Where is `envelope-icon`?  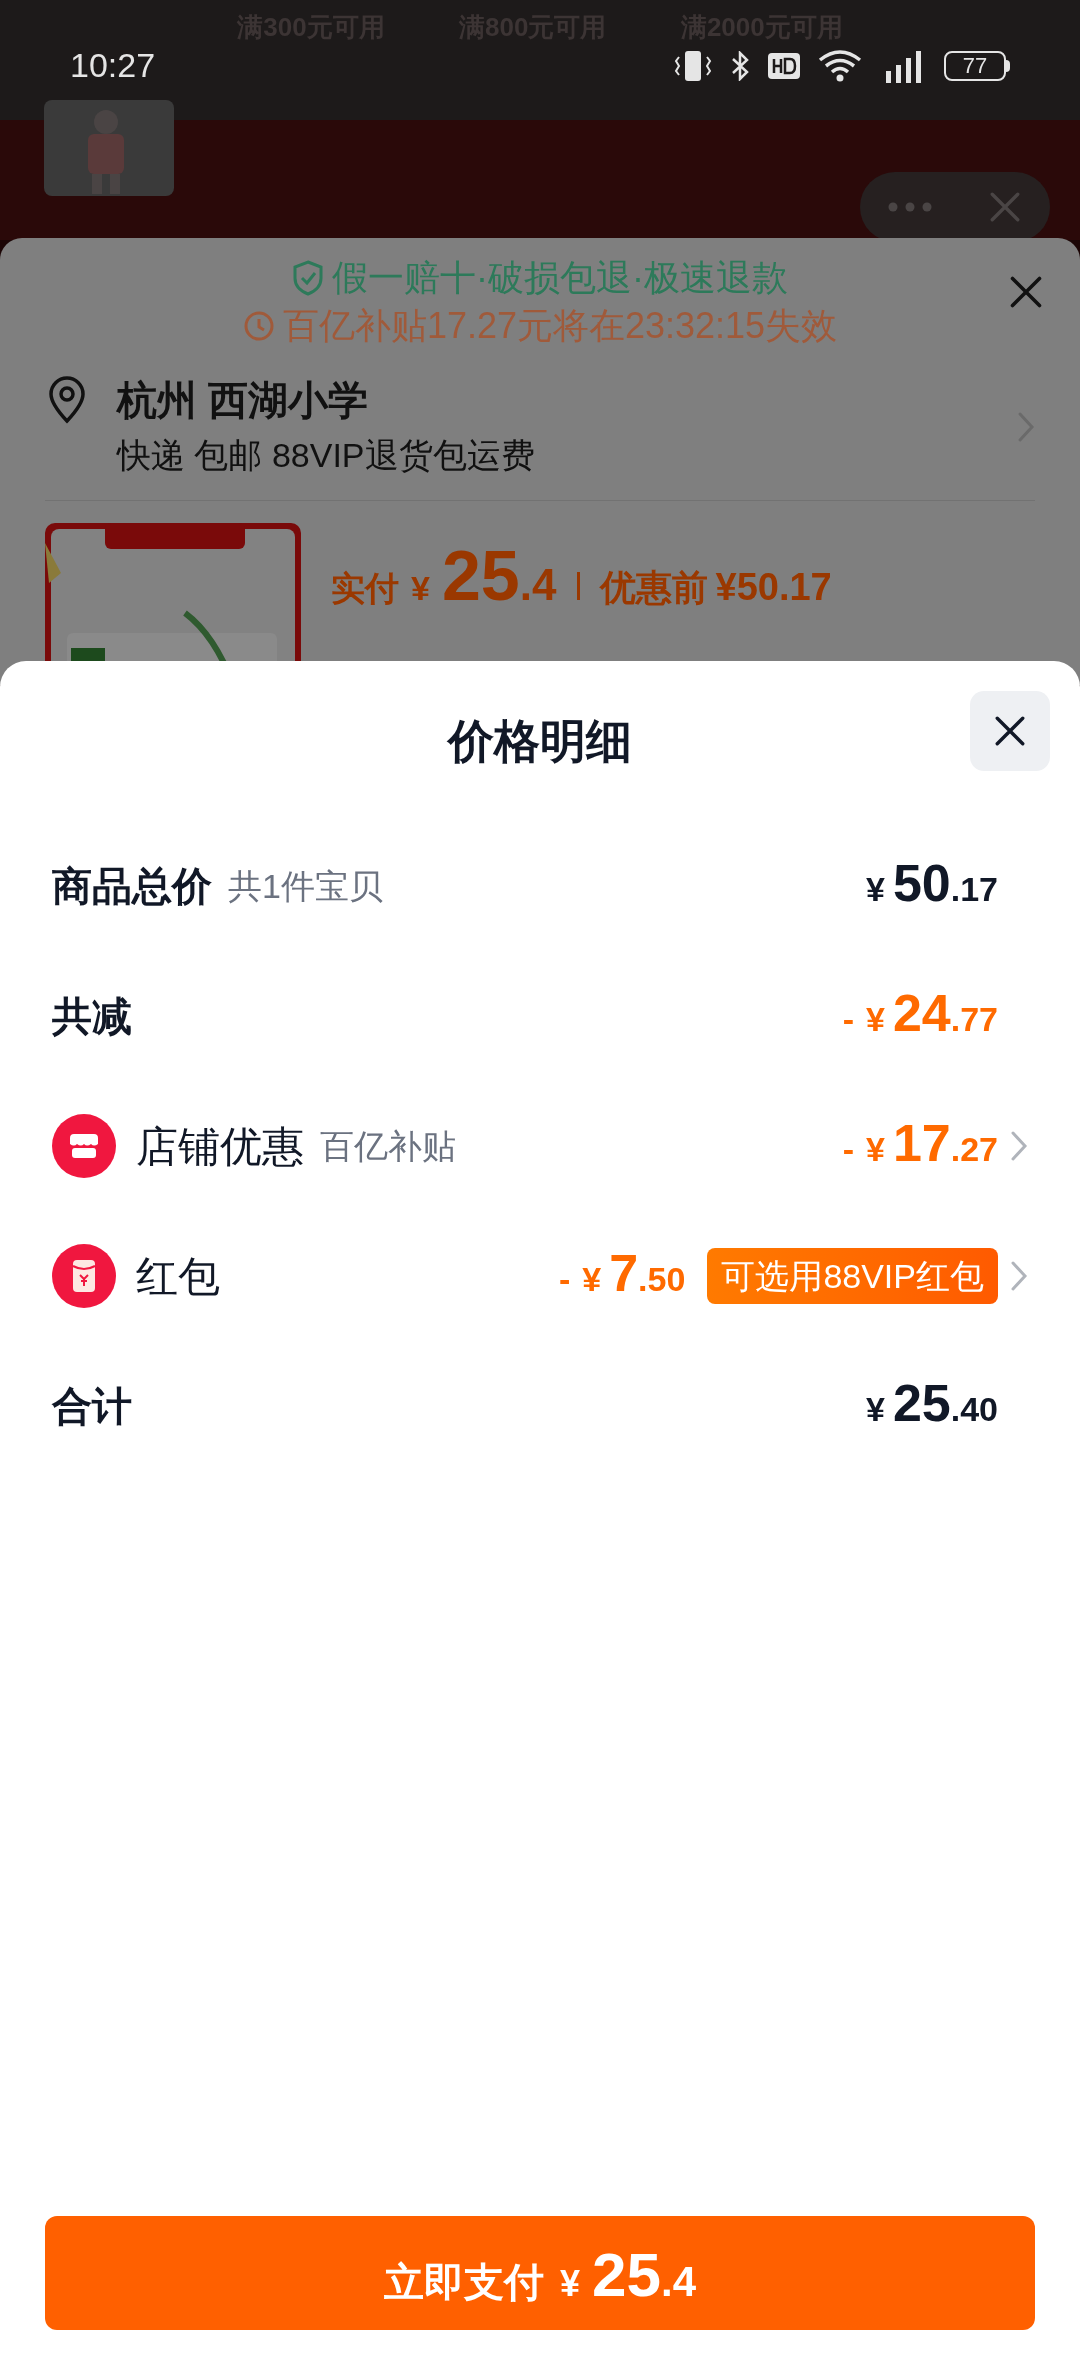 envelope-icon is located at coordinates (84, 1276).